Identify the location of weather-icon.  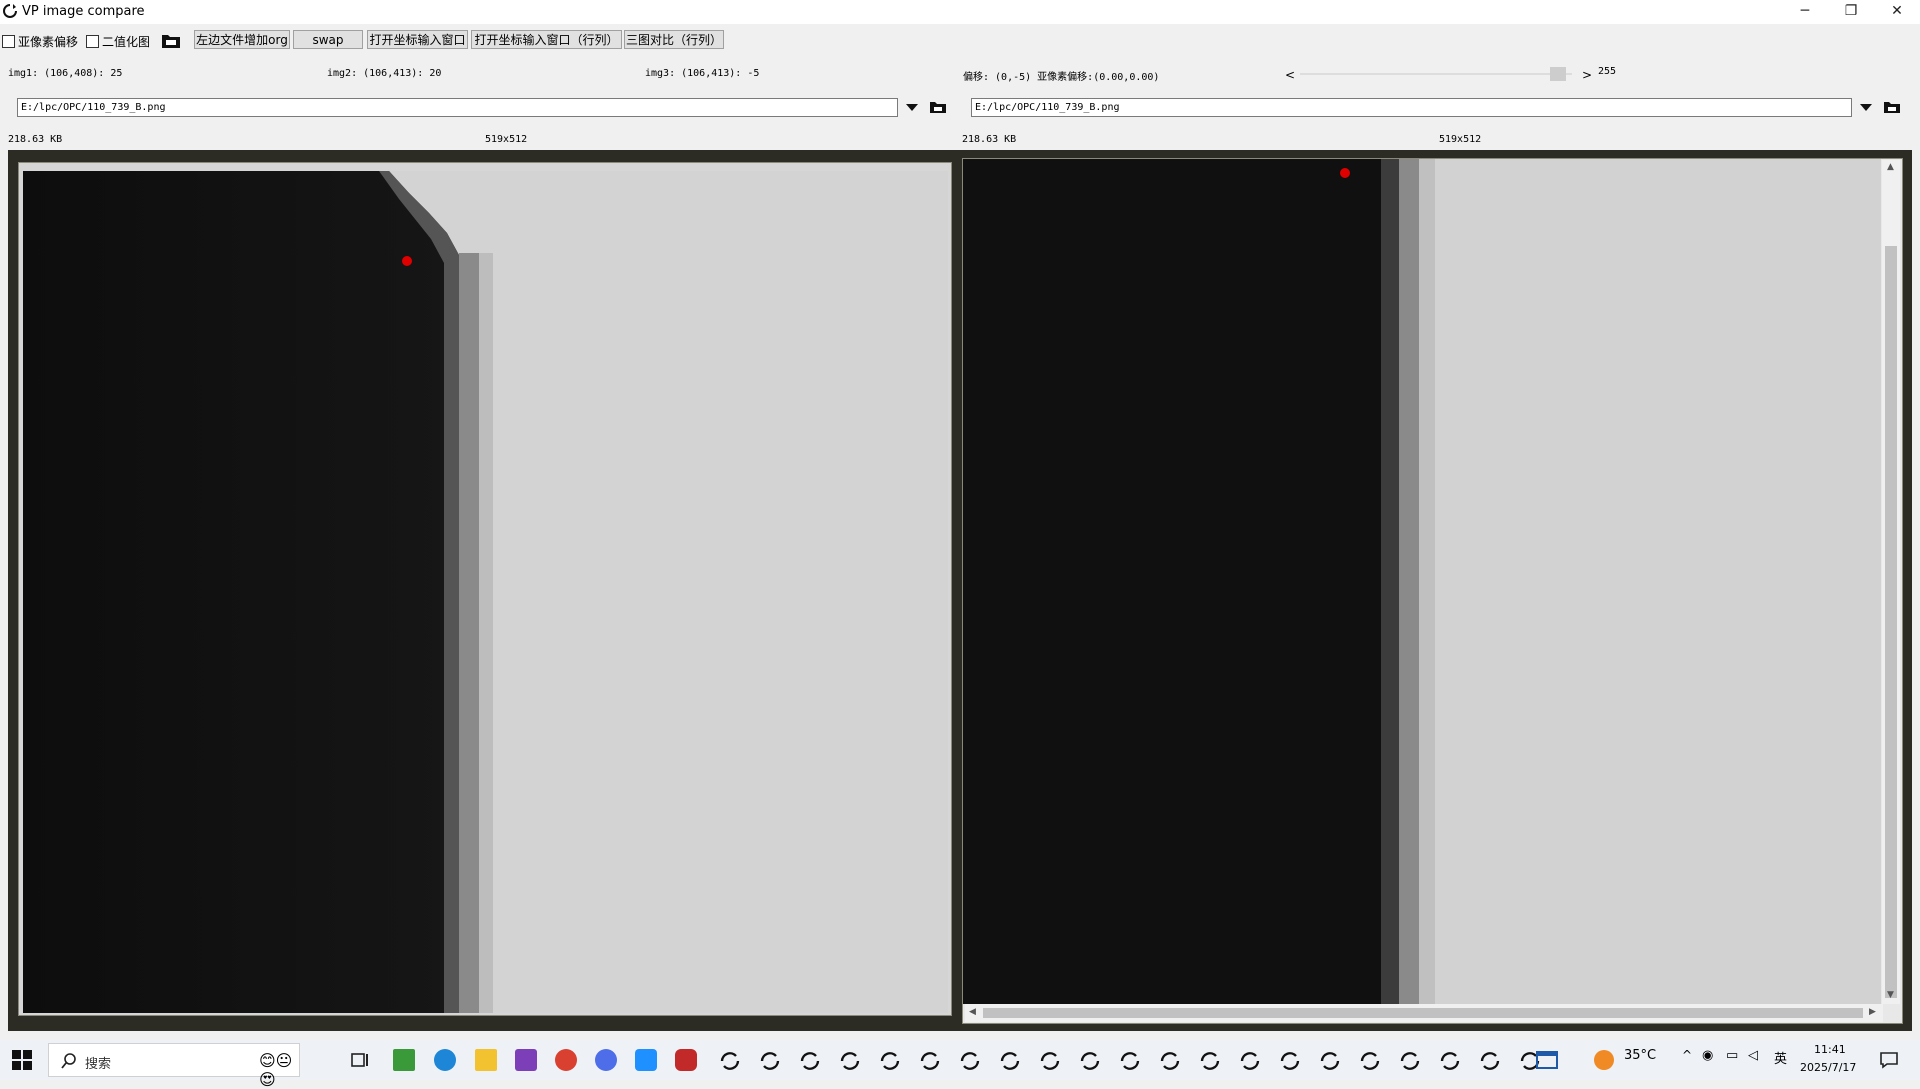
(1604, 1060).